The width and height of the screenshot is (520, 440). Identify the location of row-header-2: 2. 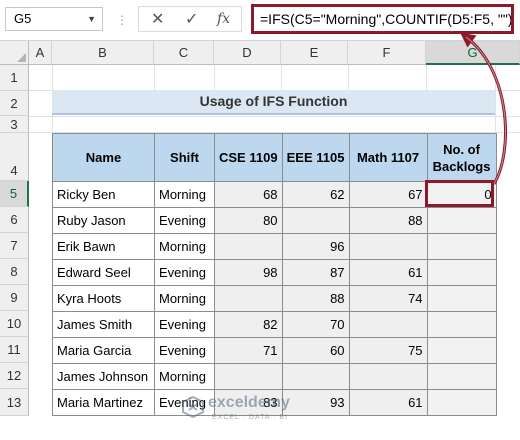
(14, 103).